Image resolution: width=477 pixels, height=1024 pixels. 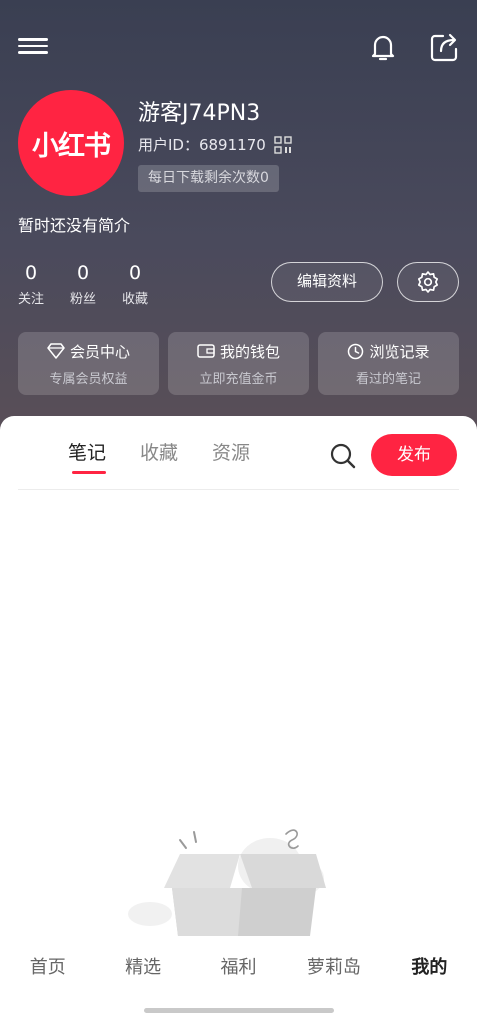 What do you see at coordinates (199, 113) in the screenshot?
I see `username: 游客J74PN3` at bounding box center [199, 113].